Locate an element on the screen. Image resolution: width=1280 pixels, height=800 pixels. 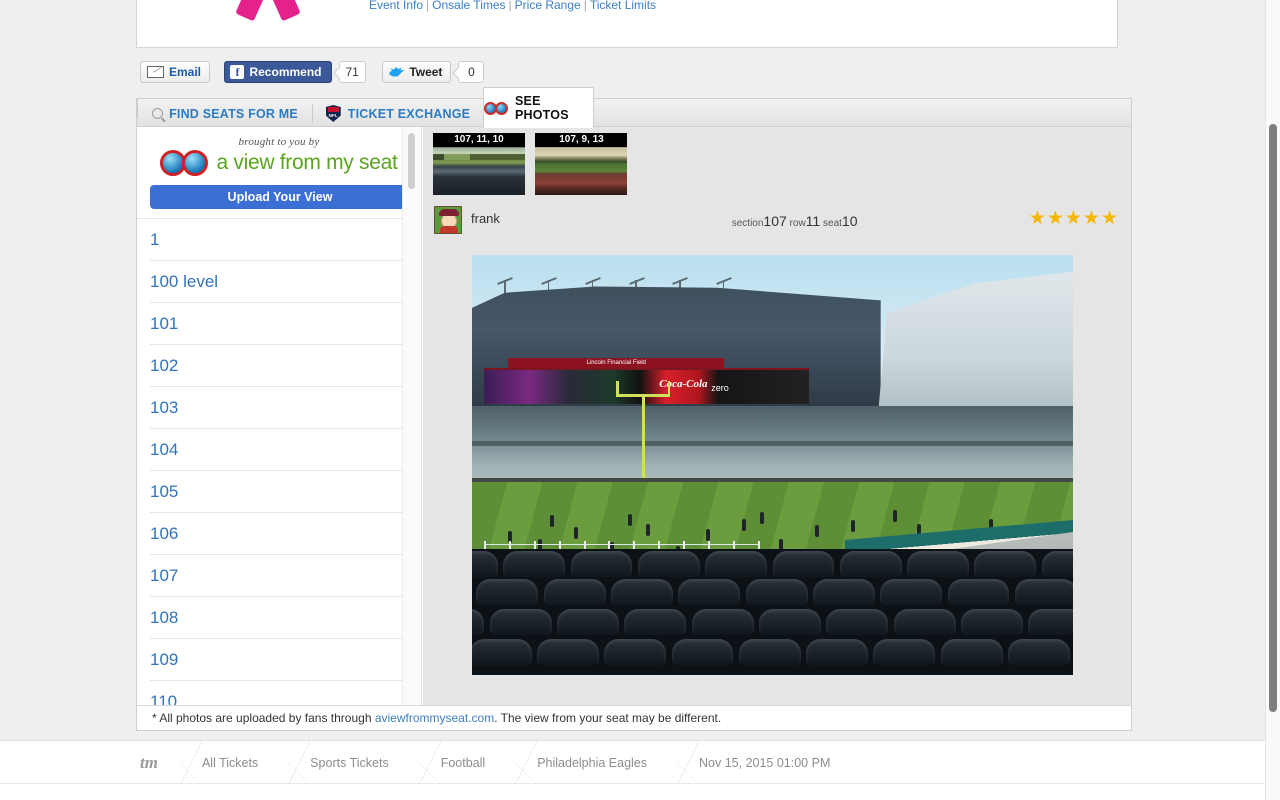
link-event-info: Event Info is located at coordinates (396, 6).